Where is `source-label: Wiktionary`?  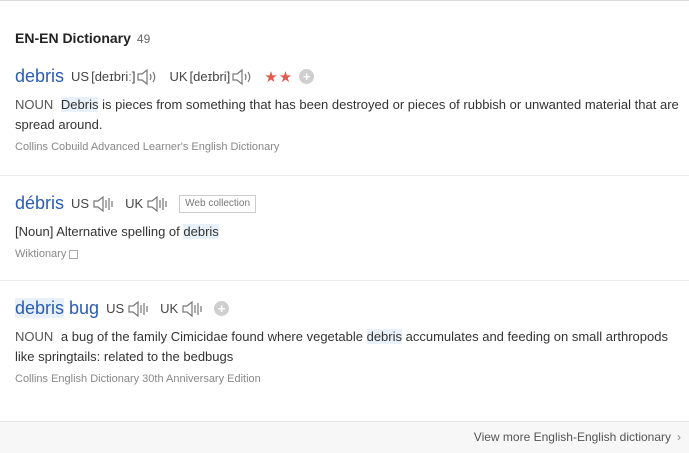
source-label: Wiktionary is located at coordinates (40, 254).